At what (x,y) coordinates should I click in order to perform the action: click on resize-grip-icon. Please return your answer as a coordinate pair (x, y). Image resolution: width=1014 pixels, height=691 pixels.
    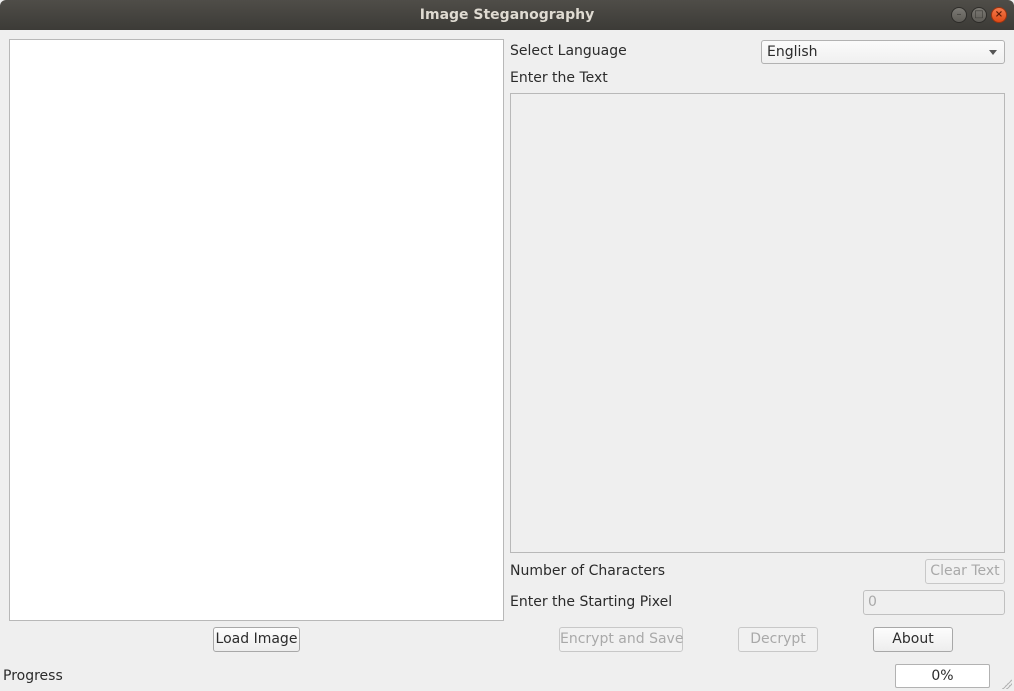
    Looking at the image, I should click on (1007, 684).